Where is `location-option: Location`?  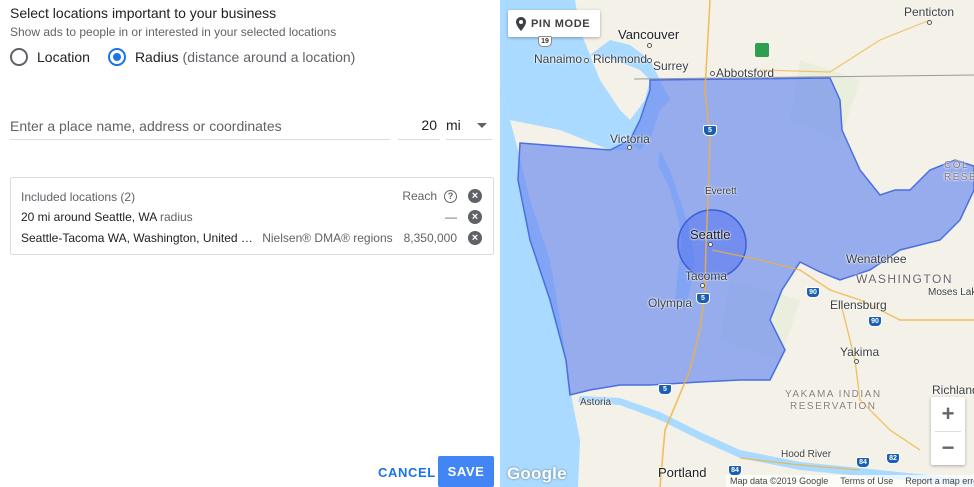
location-option: Location is located at coordinates (50, 57).